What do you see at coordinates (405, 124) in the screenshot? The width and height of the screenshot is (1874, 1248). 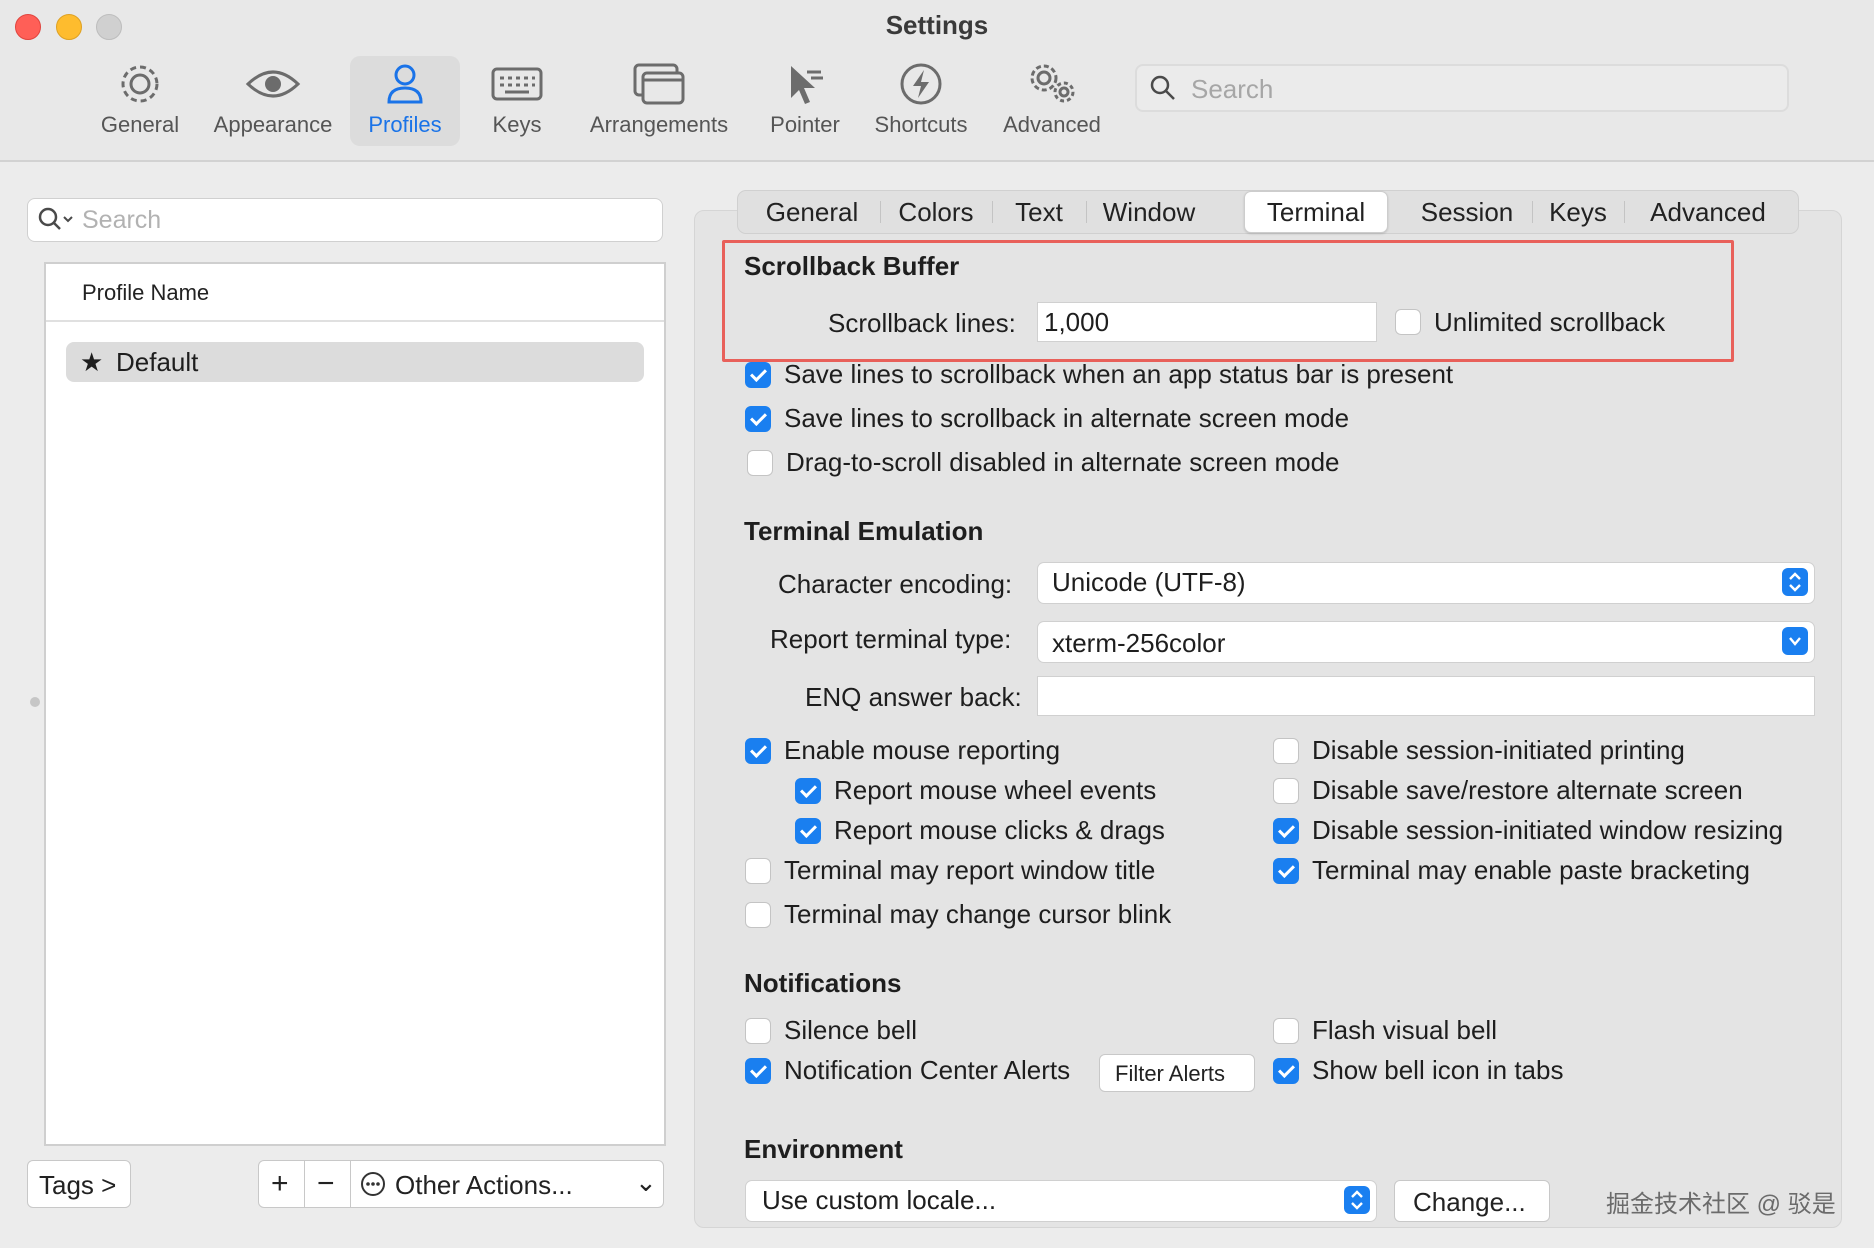 I see `toolbar-label: Profiles` at bounding box center [405, 124].